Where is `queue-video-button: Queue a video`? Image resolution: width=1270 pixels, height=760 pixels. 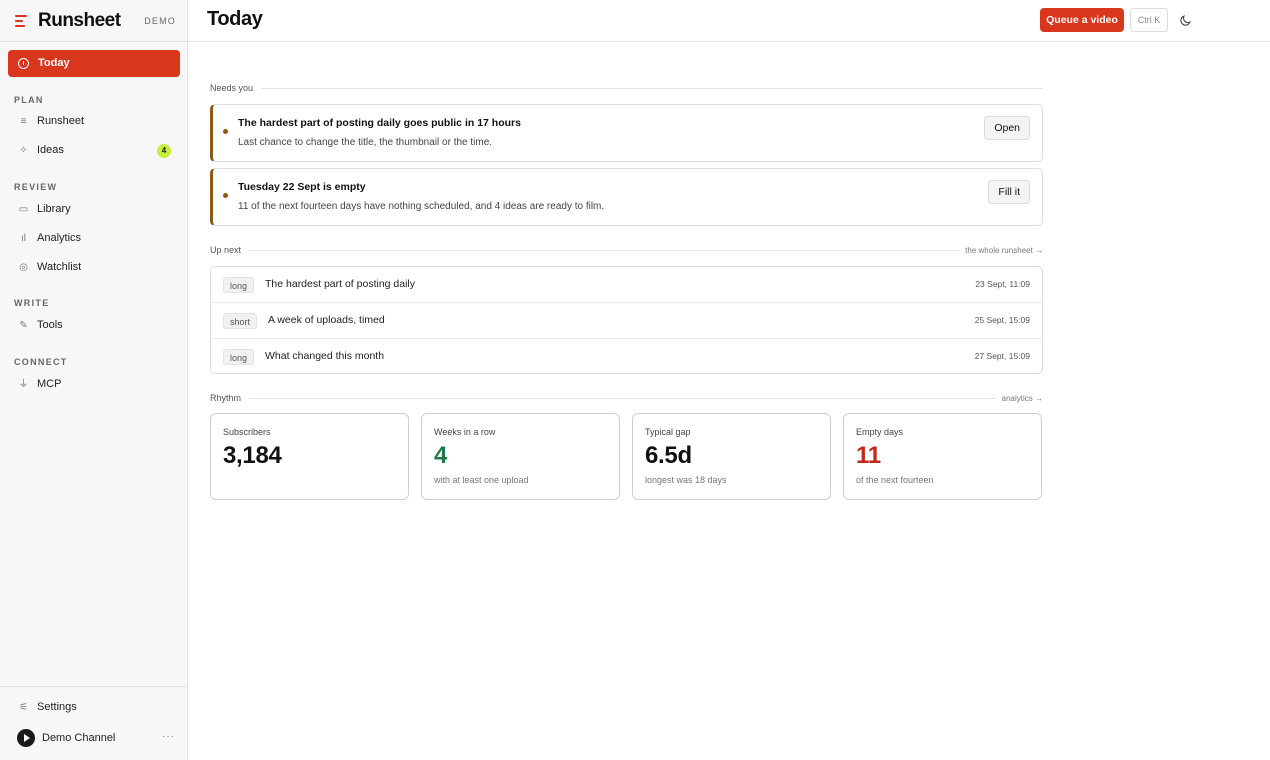 queue-video-button: Queue a video is located at coordinates (1082, 20).